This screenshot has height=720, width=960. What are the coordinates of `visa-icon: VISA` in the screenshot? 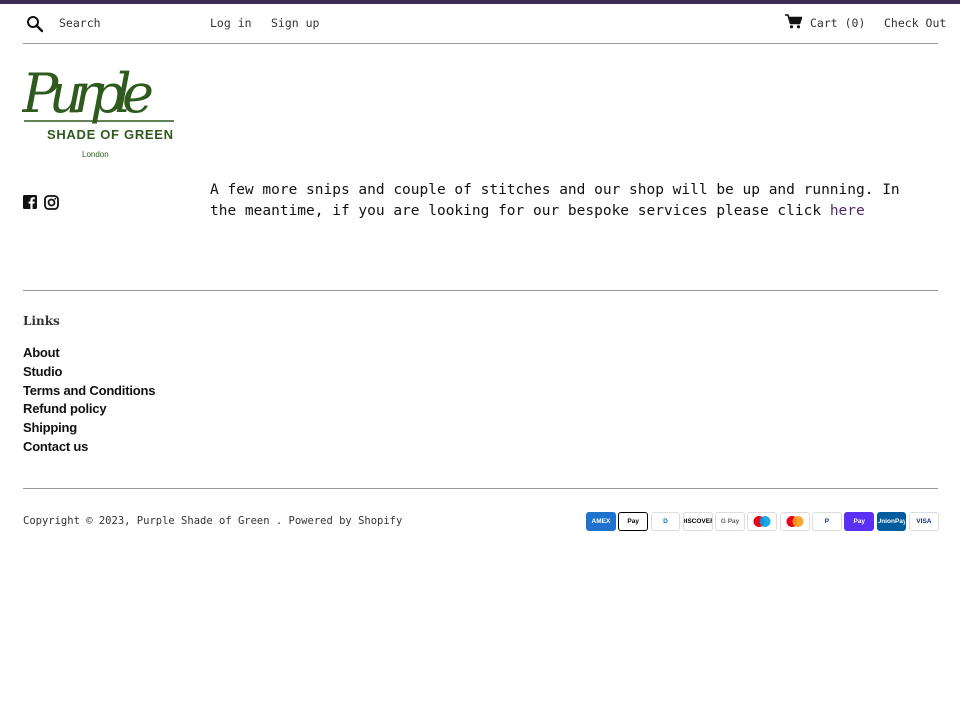 It's located at (923, 521).